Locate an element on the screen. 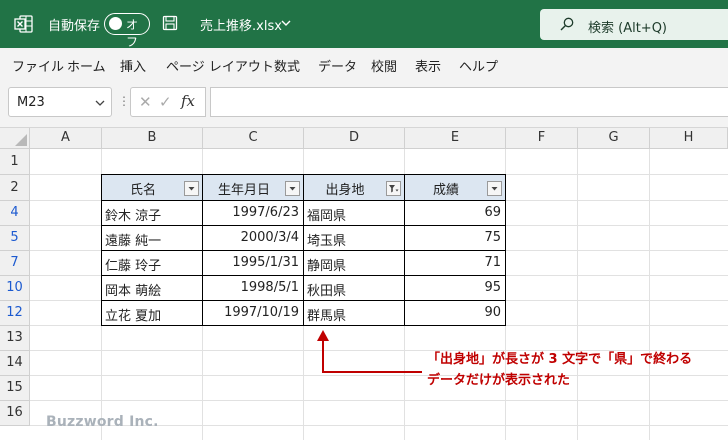 The height and width of the screenshot is (440, 728). table-cell: 遠藤 純一 is located at coordinates (152, 238).